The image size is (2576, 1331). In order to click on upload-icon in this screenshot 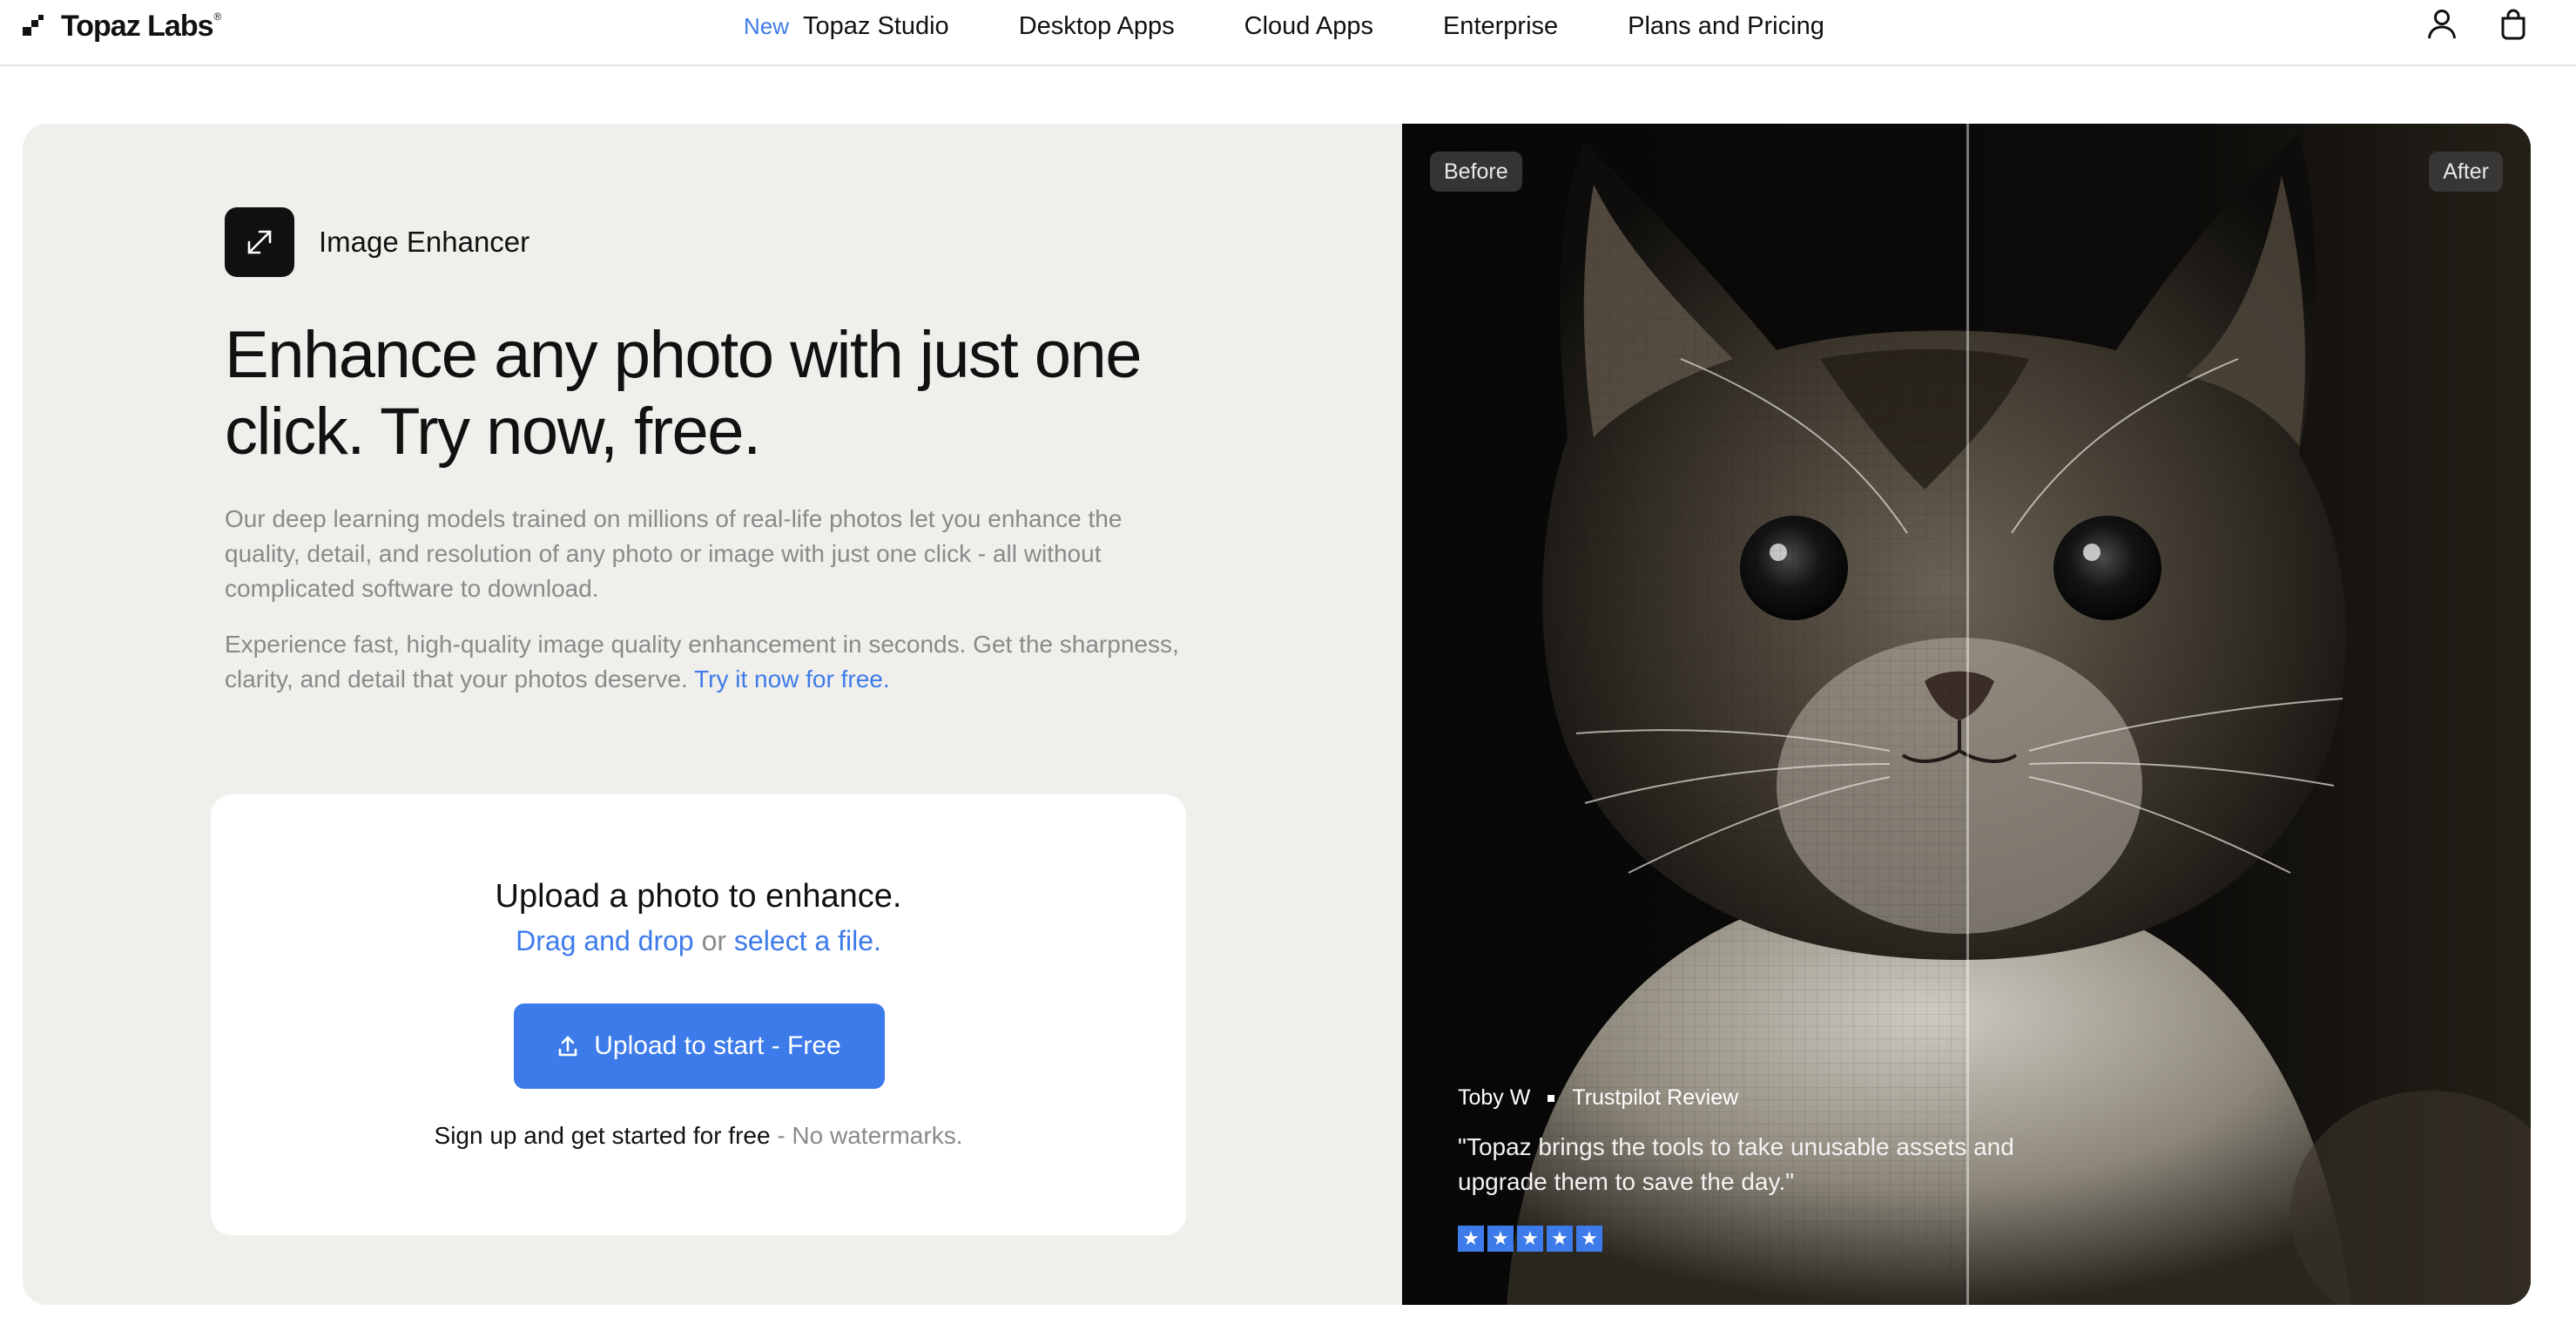, I will do `click(567, 1046)`.